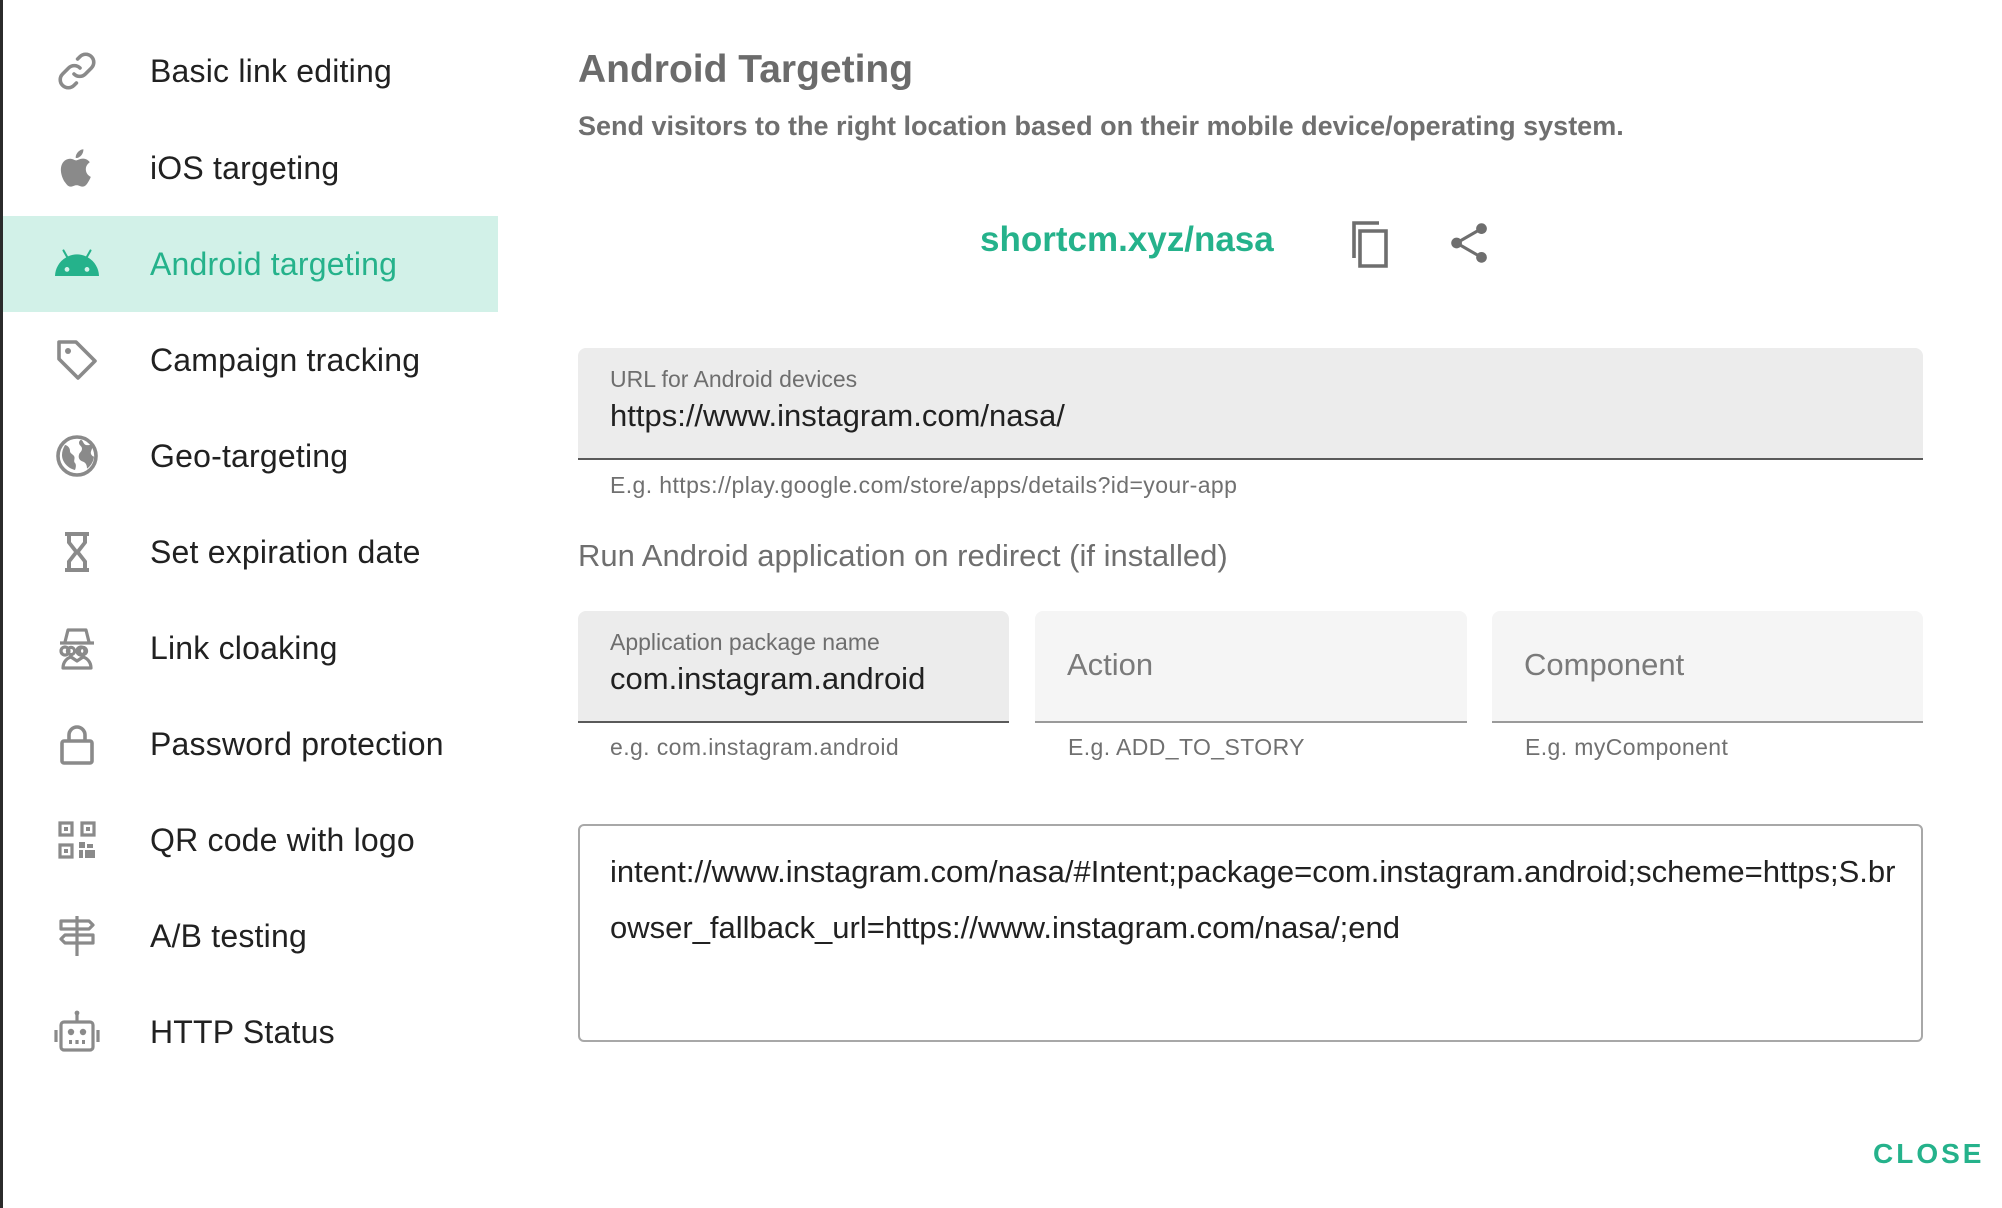  I want to click on action-helper: E.g. ADD_TO_STORY, so click(1186, 747).